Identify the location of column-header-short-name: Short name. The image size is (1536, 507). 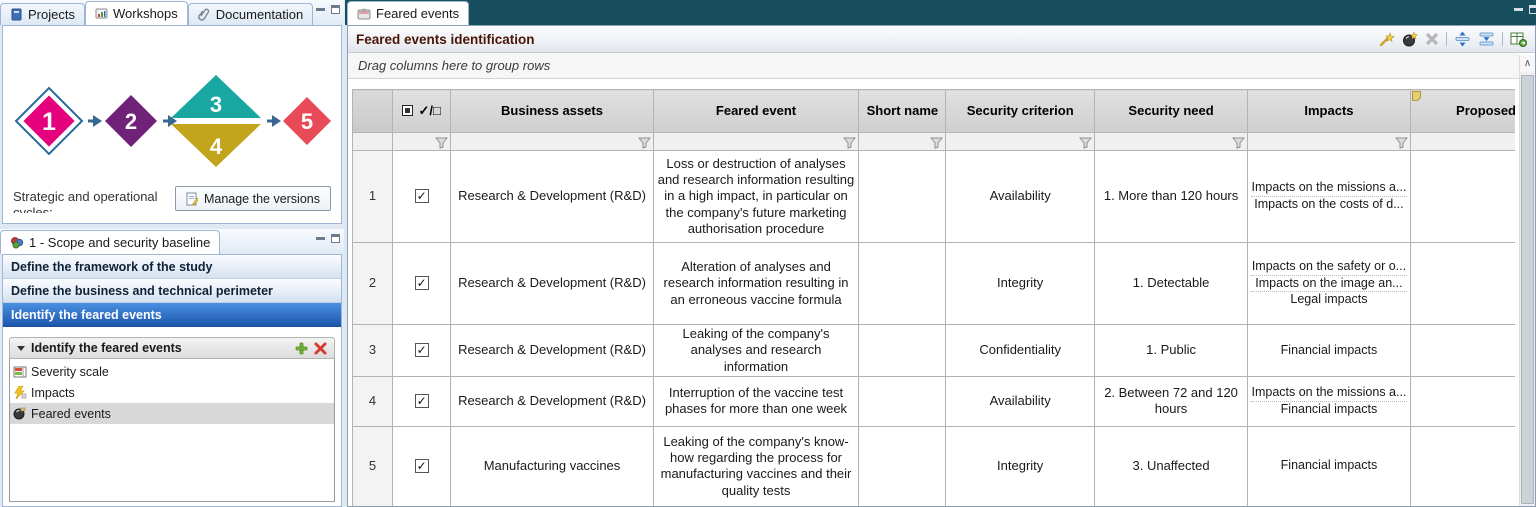
(902, 111).